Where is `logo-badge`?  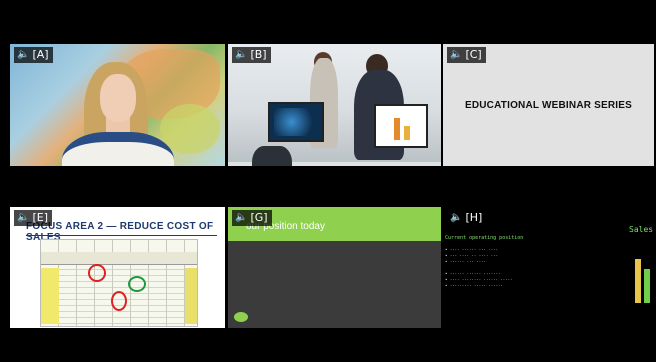
logo-badge is located at coordinates (241, 317).